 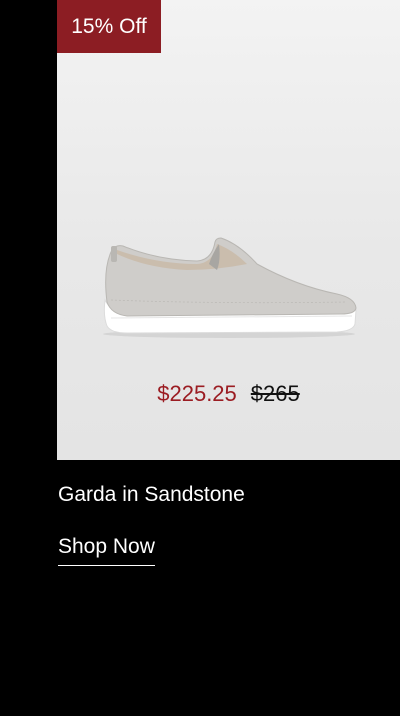 What do you see at coordinates (197, 393) in the screenshot?
I see `sale-price: $225.25` at bounding box center [197, 393].